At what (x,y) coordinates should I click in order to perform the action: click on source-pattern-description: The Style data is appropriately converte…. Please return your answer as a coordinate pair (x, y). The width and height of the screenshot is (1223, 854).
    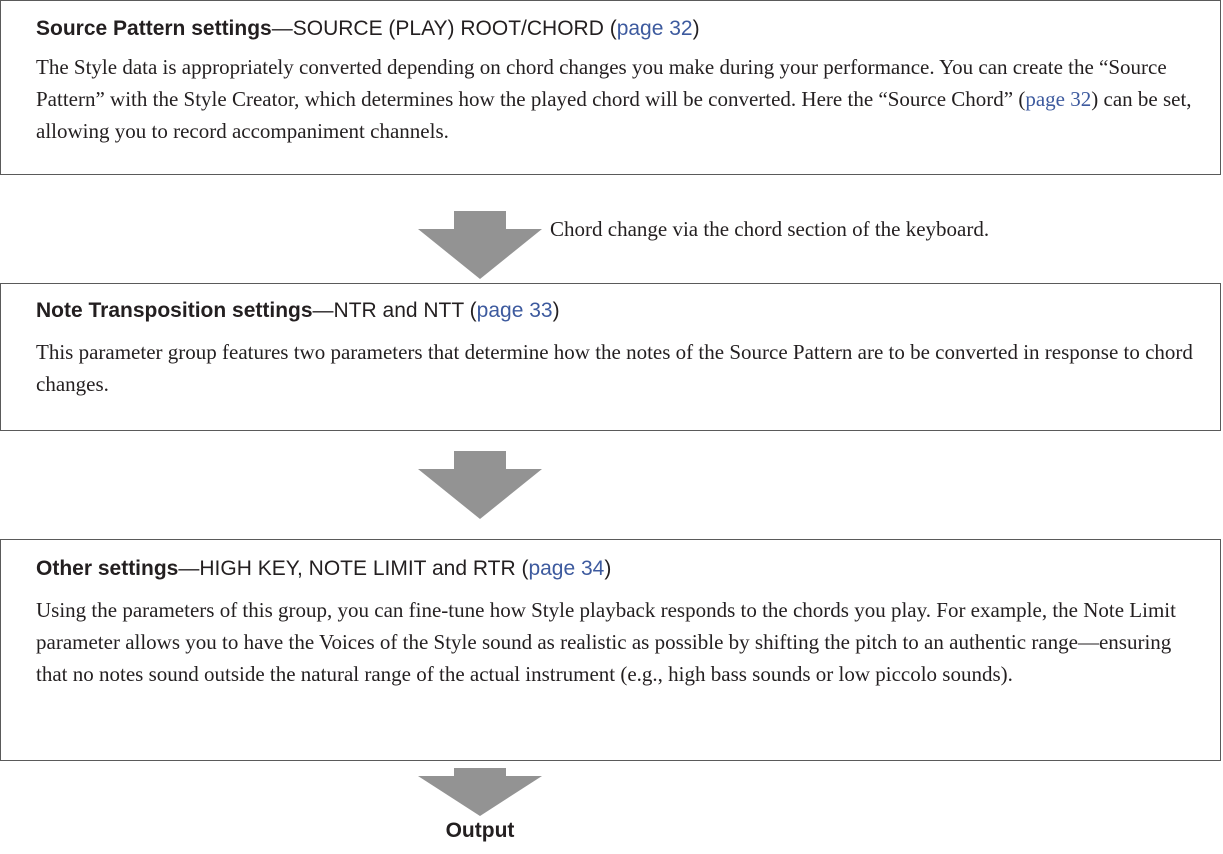
    Looking at the image, I should click on (616, 99).